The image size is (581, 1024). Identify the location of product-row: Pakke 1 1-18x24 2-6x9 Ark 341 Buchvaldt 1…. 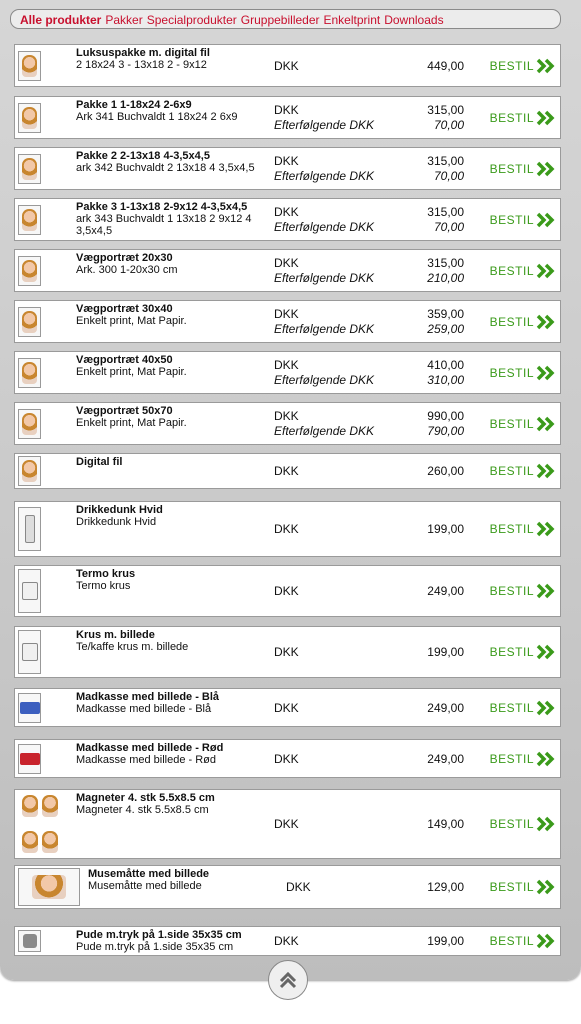
(287, 117).